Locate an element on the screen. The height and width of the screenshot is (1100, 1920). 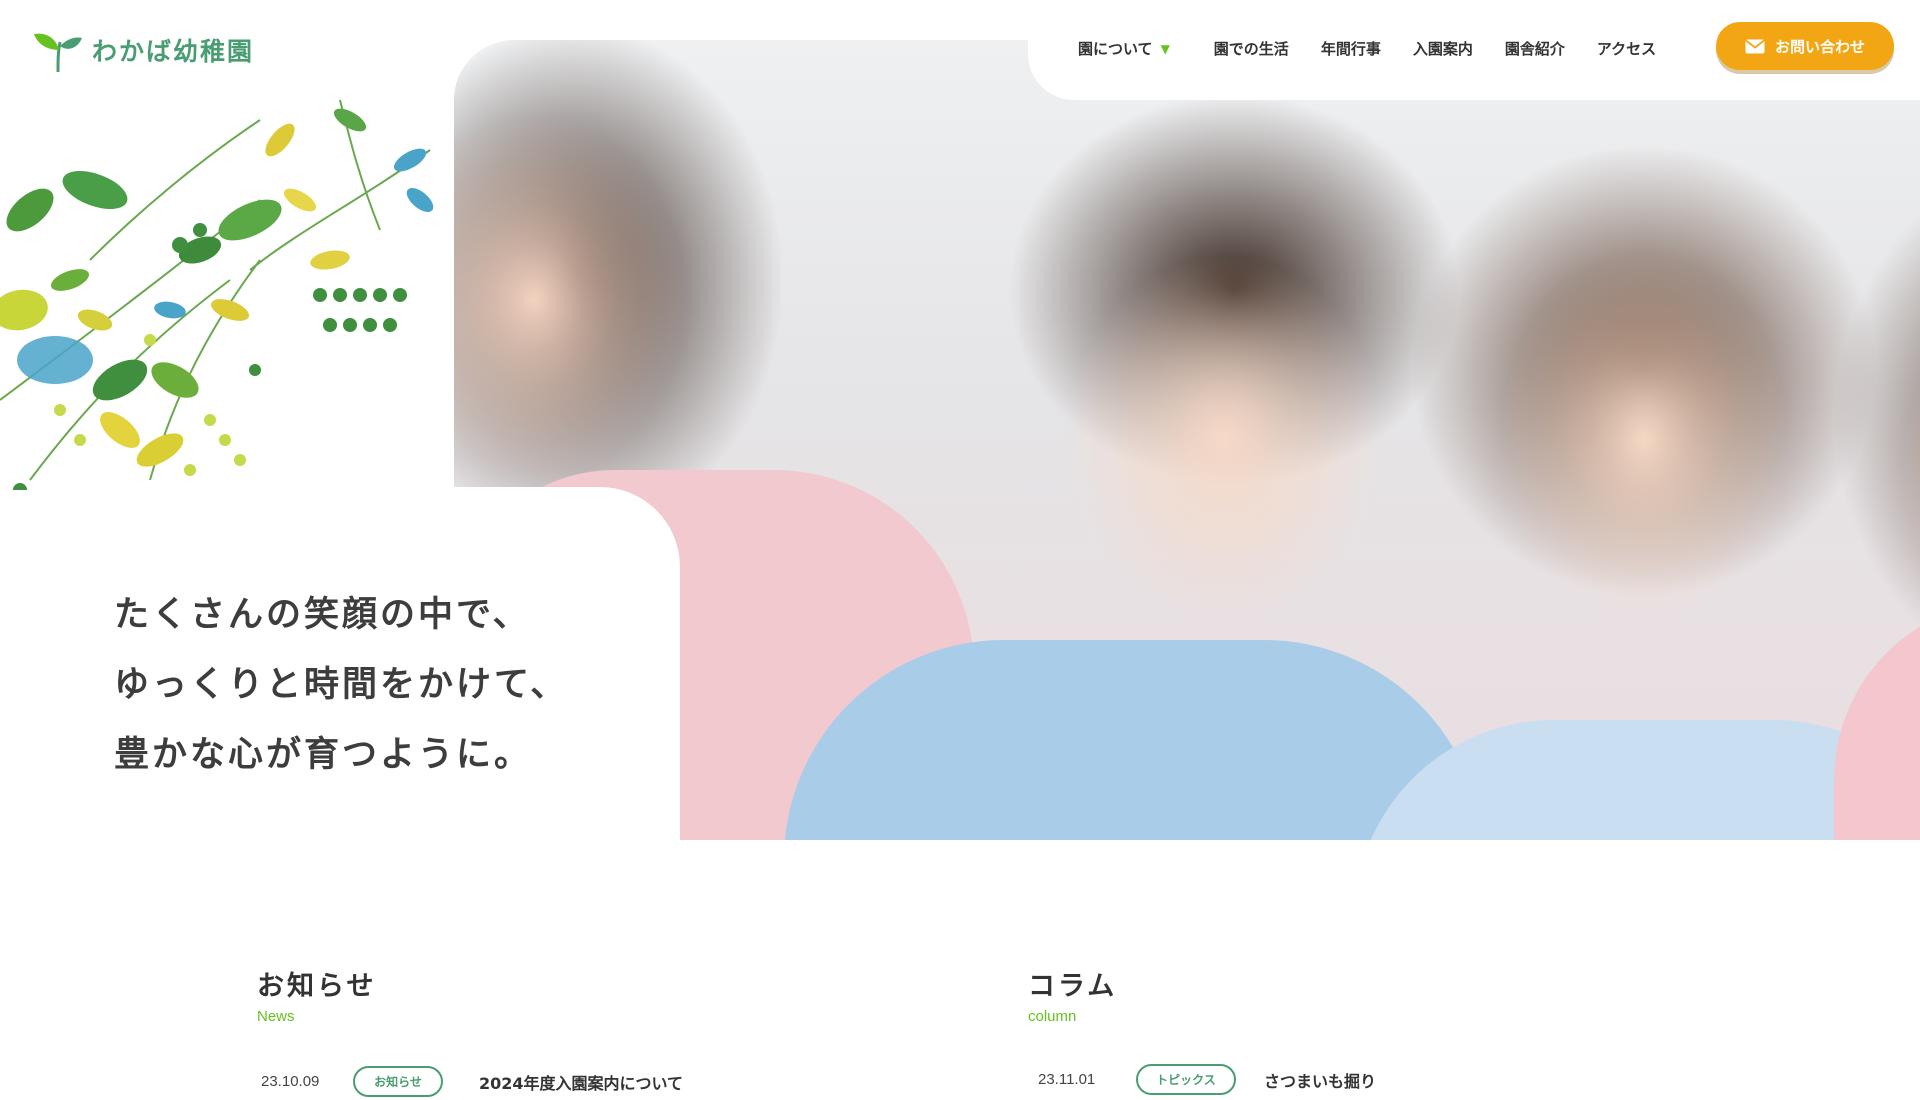
site-logo: わかば幼稚園 is located at coordinates (143, 50).